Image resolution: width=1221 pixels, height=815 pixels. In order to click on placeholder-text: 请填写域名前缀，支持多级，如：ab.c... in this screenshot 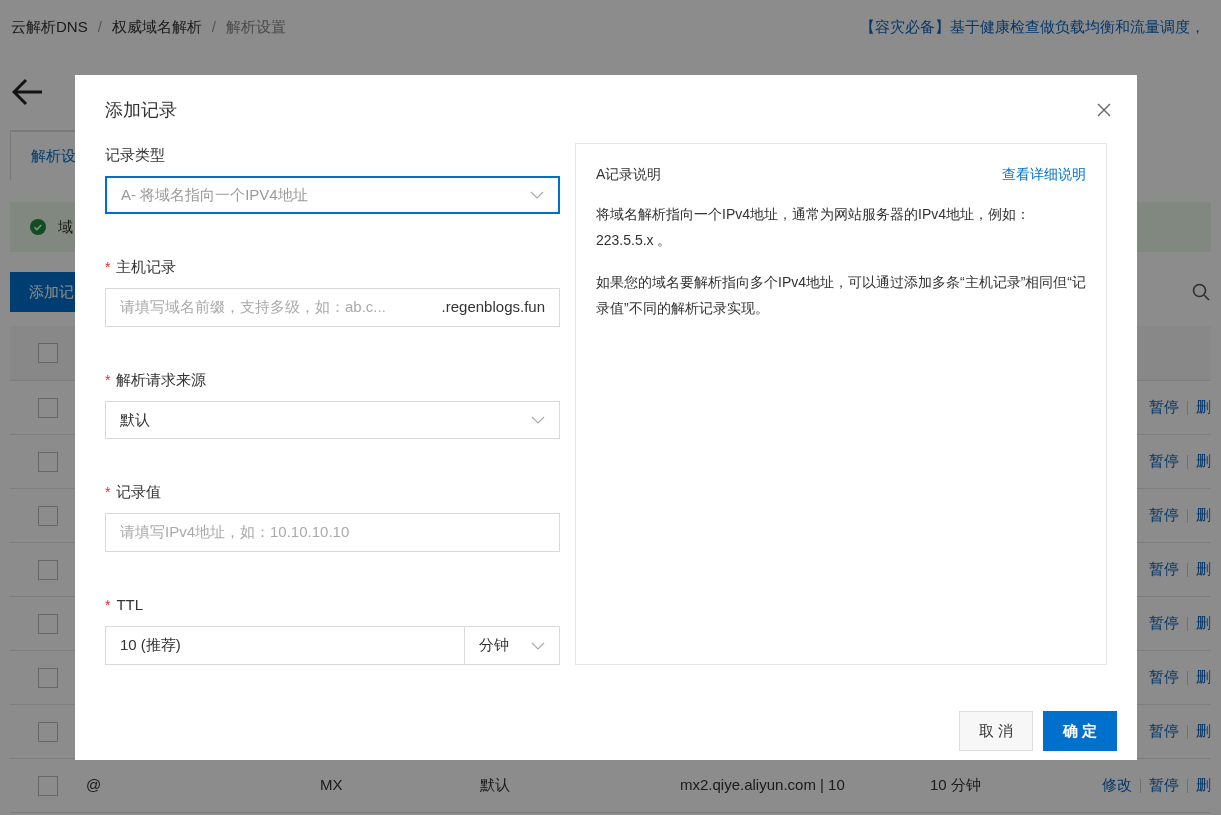, I will do `click(253, 307)`.